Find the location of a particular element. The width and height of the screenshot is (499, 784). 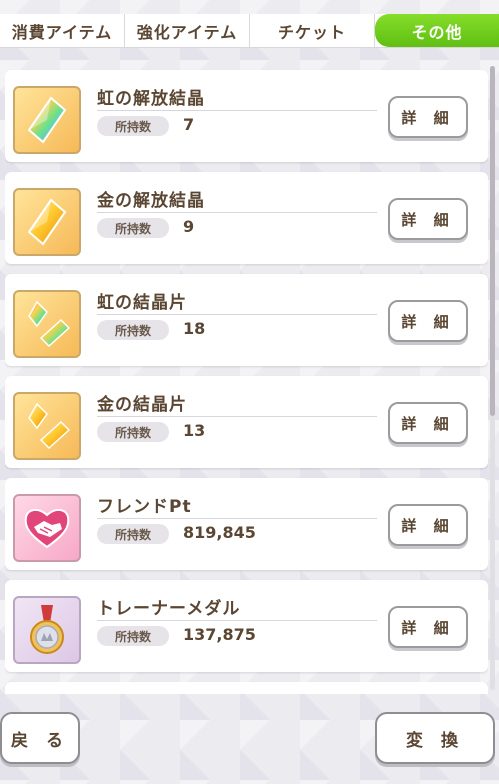

category-tabs: 消費アイテム 強化アイテム チケット その他 is located at coordinates (249, 31).